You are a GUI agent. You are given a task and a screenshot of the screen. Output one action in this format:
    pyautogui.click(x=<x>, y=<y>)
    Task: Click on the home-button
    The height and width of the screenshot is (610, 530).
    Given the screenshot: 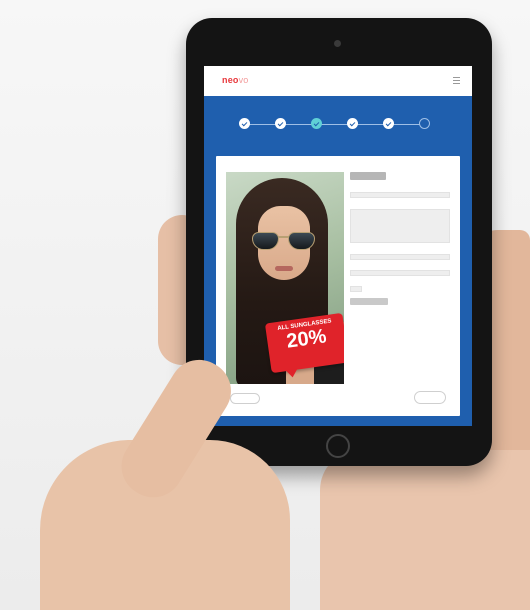 What is the action you would take?
    pyautogui.click(x=338, y=446)
    